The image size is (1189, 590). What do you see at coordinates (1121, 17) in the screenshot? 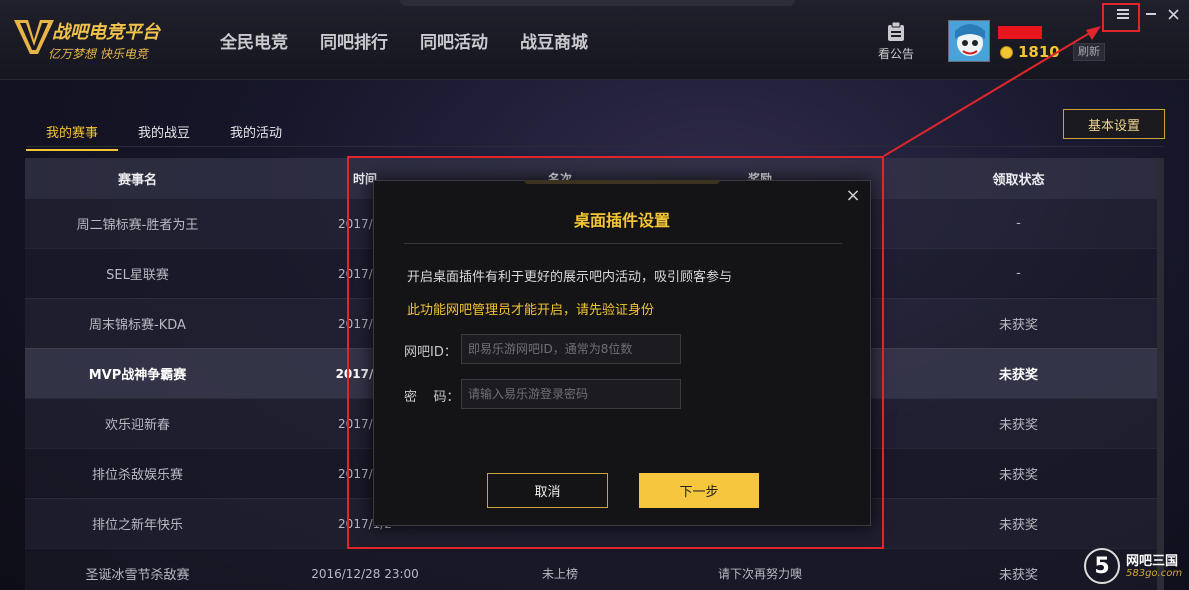
I see `annotation-menu-highlight` at bounding box center [1121, 17].